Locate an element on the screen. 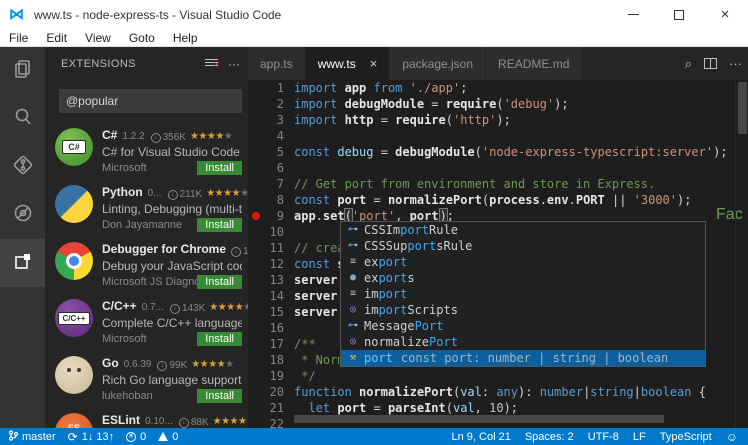  line-number: 13 is located at coordinates (276, 280).